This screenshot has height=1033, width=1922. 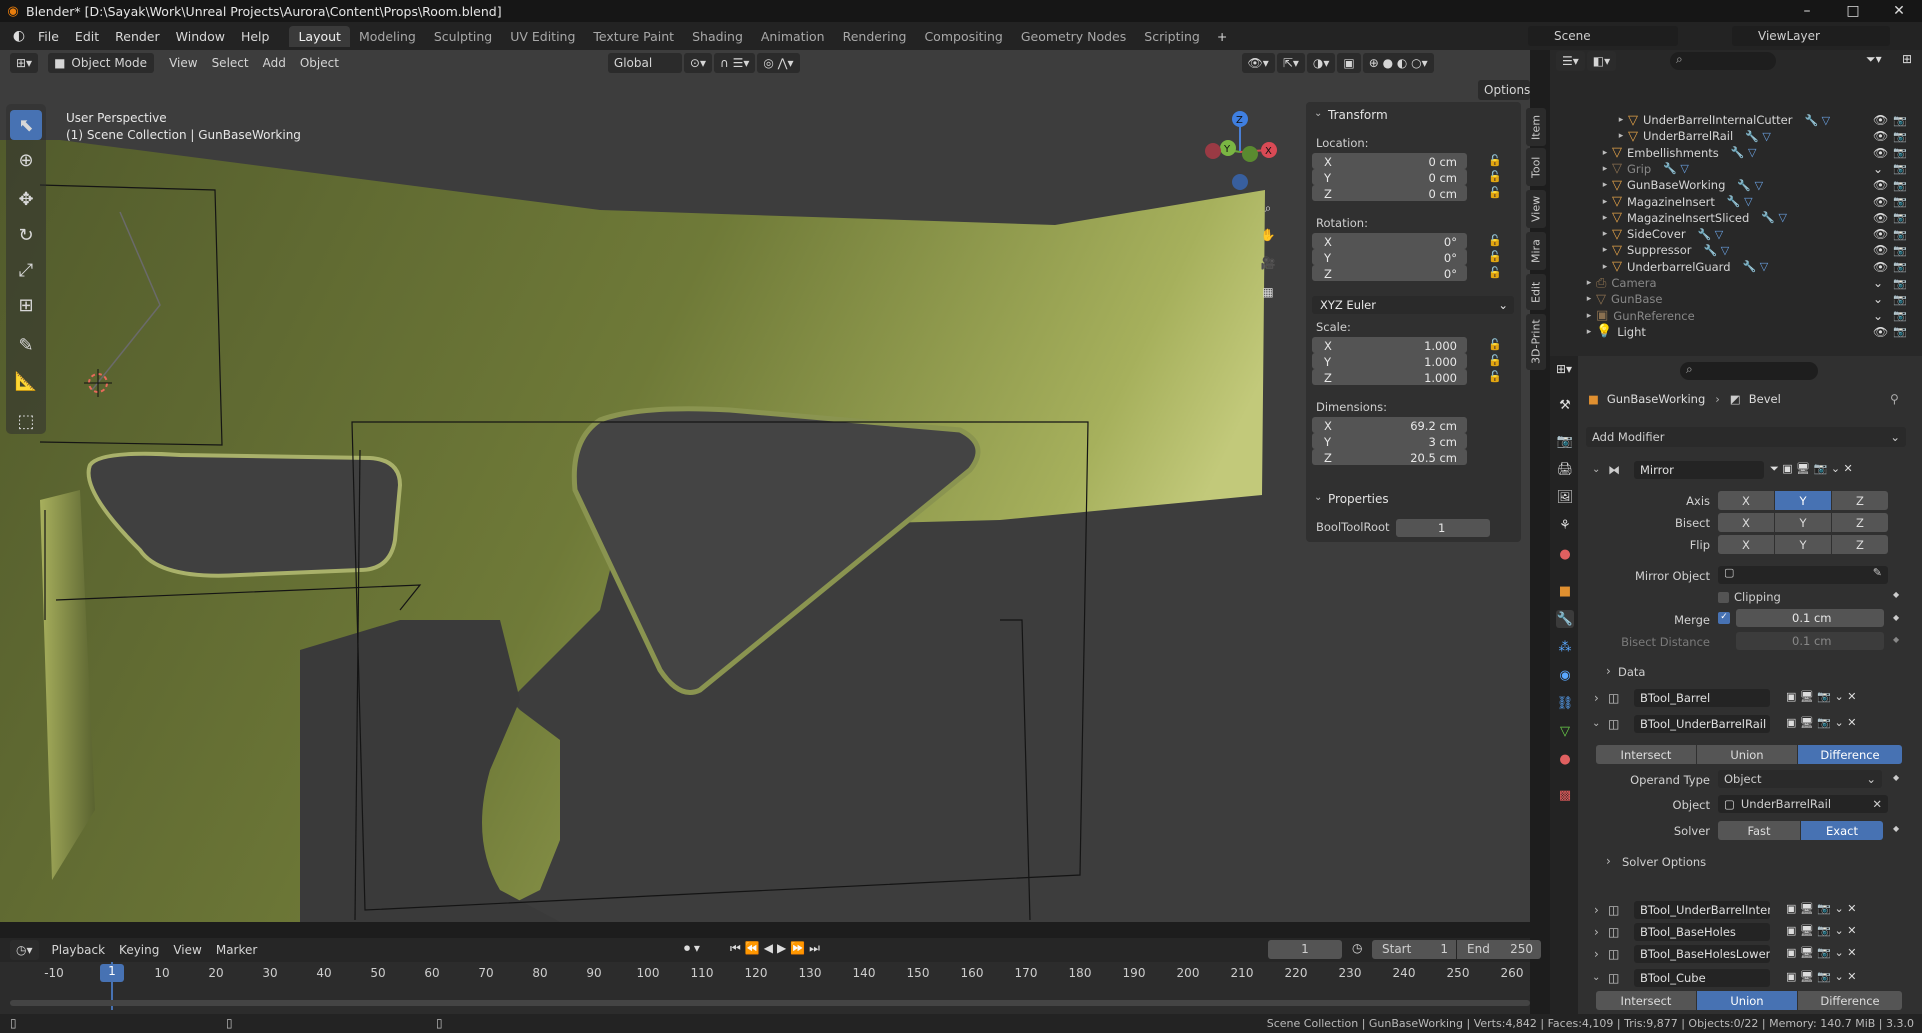 What do you see at coordinates (1536, 292) in the screenshot?
I see `tab-edit: Edit` at bounding box center [1536, 292].